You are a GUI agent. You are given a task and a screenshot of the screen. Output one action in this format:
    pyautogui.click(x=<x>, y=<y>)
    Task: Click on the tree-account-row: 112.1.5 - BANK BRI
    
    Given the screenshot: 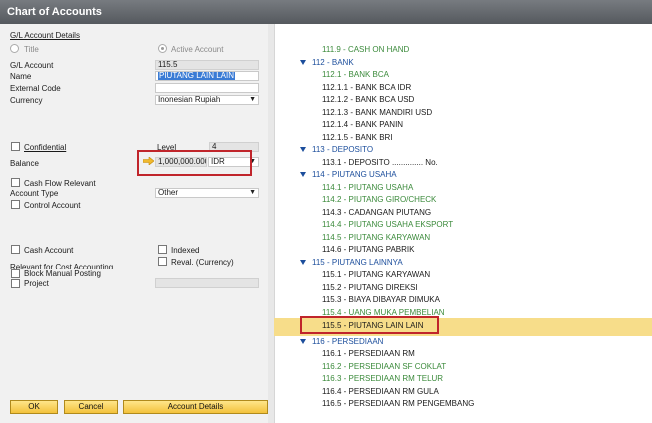 What is the action you would take?
    pyautogui.click(x=357, y=137)
    